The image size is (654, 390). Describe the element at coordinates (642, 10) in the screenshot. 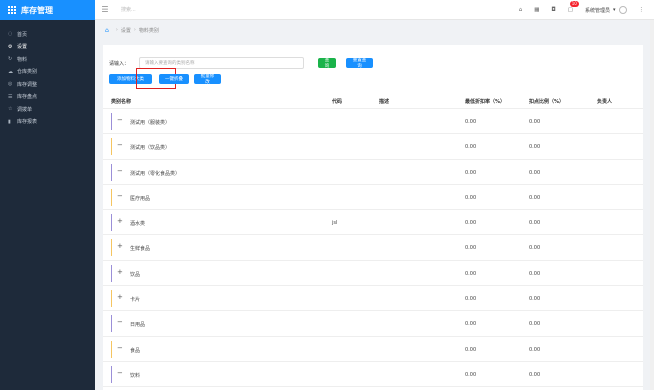

I see `more-icon: ⋮` at that location.